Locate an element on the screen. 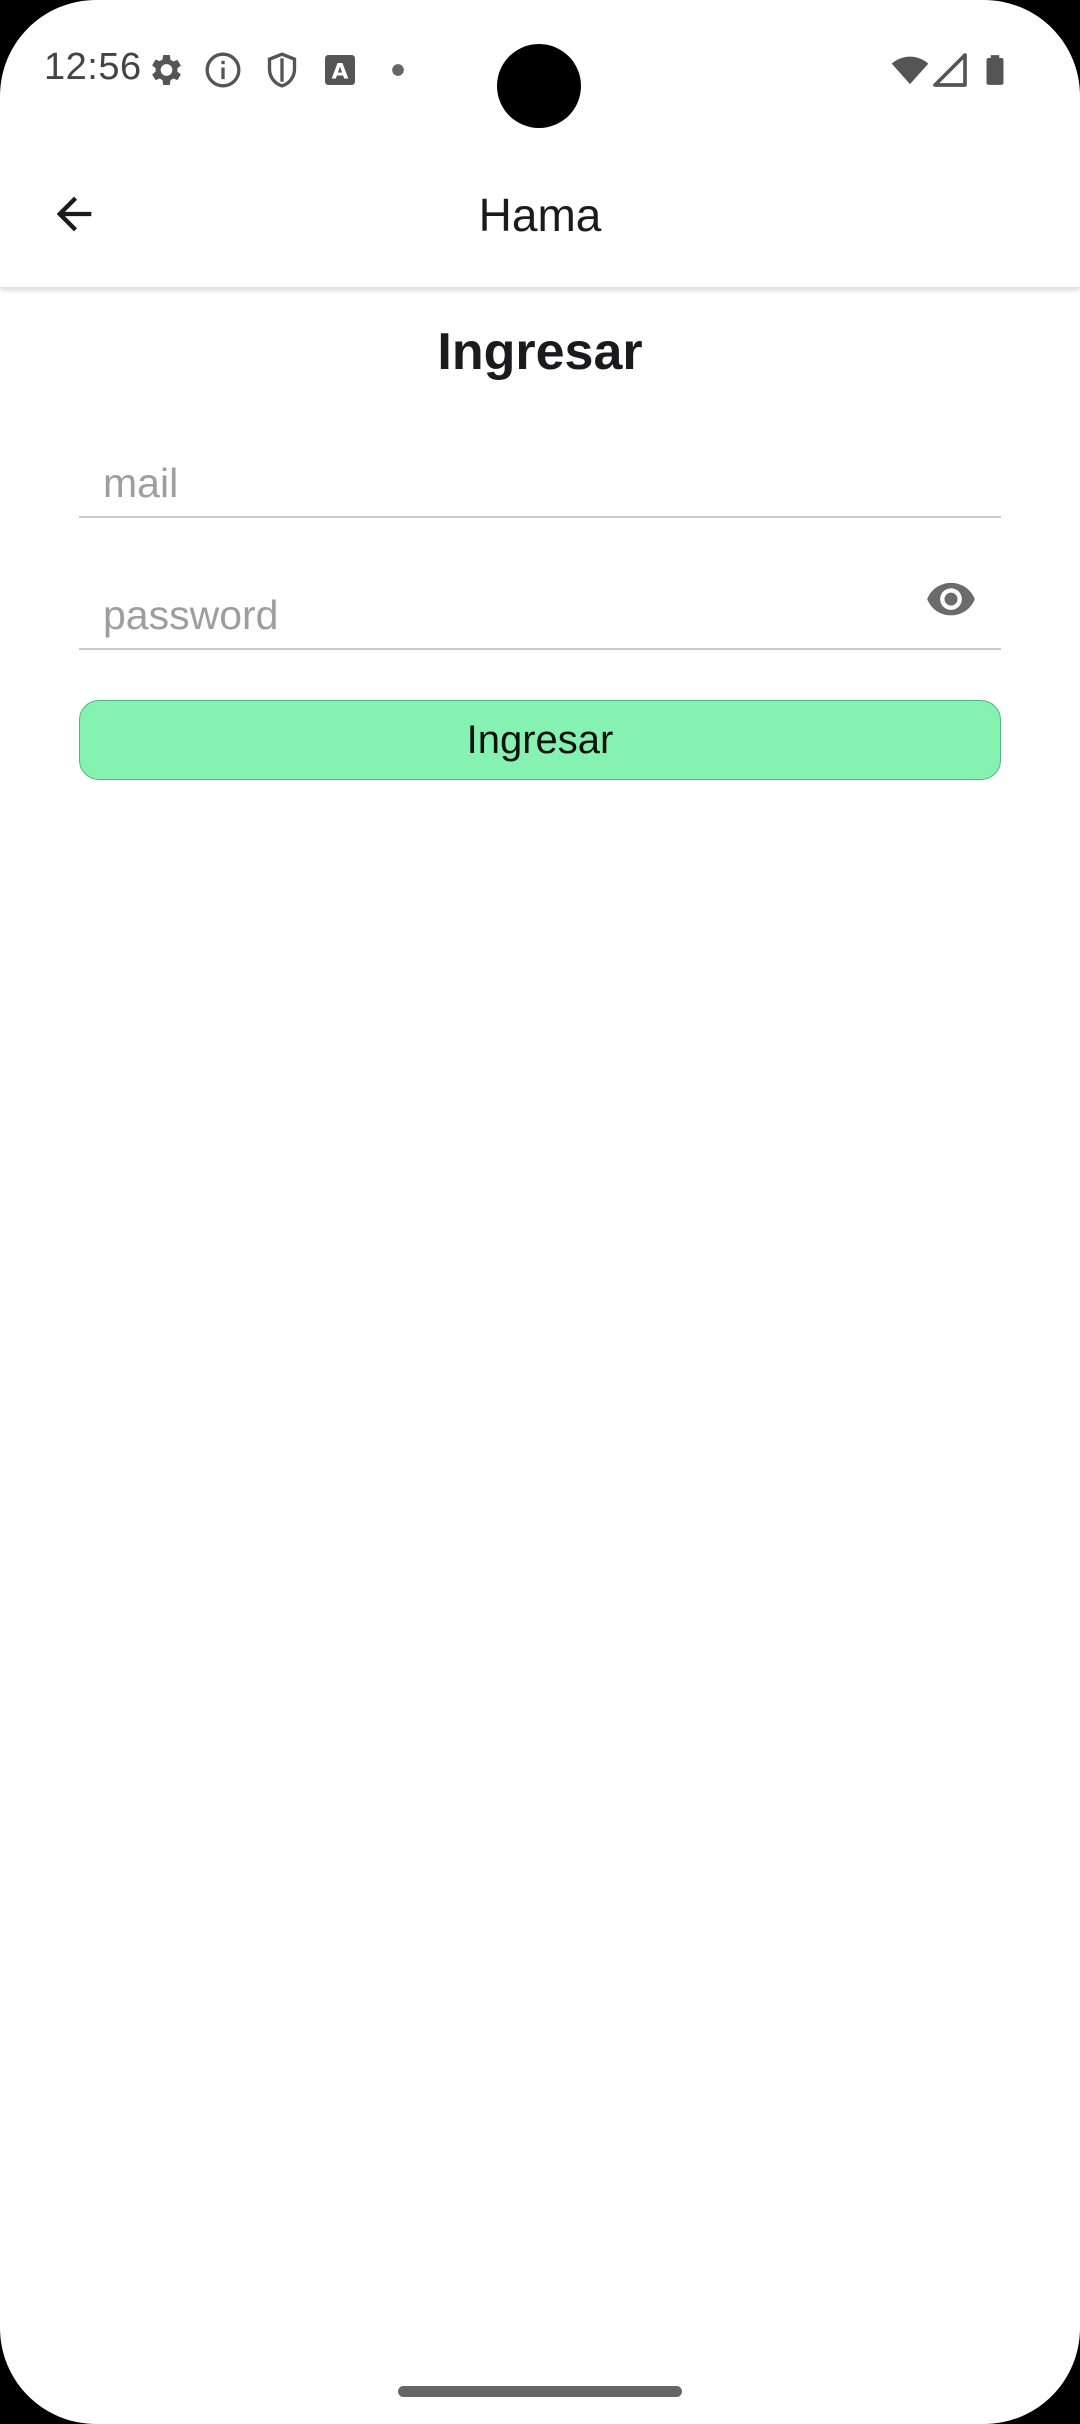  login-button: Ingresar is located at coordinates (540, 740).